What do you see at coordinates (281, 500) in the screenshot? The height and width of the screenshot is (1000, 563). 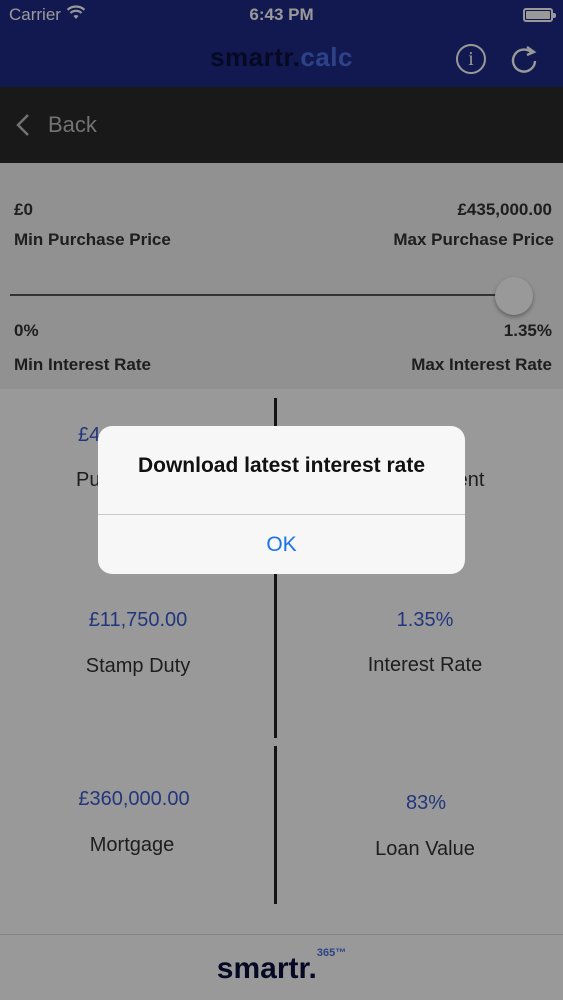 I see `alert-dialog: Download latest interest rate OK` at bounding box center [281, 500].